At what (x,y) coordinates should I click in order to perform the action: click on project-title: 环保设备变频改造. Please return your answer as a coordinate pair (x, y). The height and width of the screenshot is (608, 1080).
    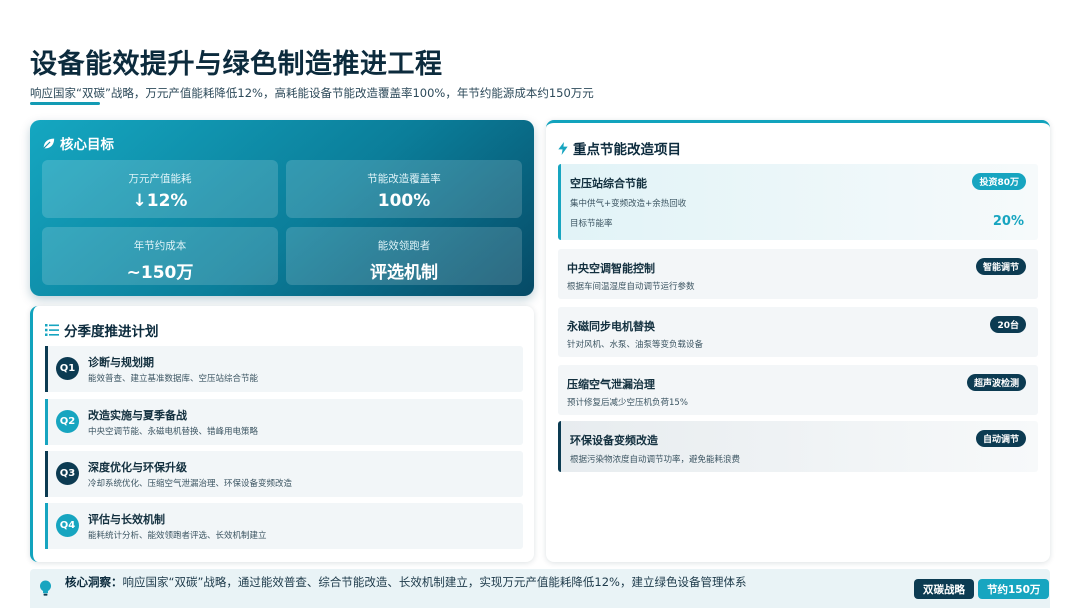
    Looking at the image, I should click on (614, 440).